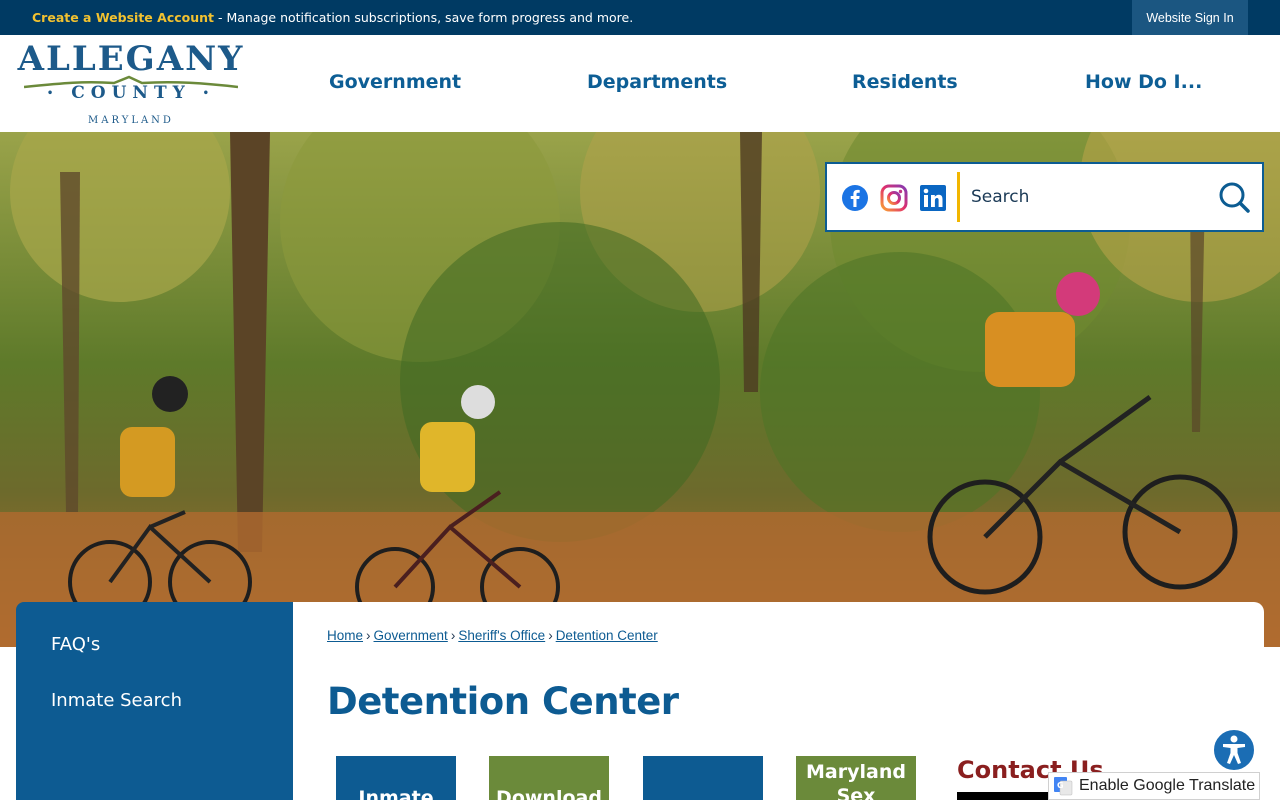 Image resolution: width=1280 pixels, height=800 pixels. What do you see at coordinates (933, 198) in the screenshot?
I see `linkedin-icon` at bounding box center [933, 198].